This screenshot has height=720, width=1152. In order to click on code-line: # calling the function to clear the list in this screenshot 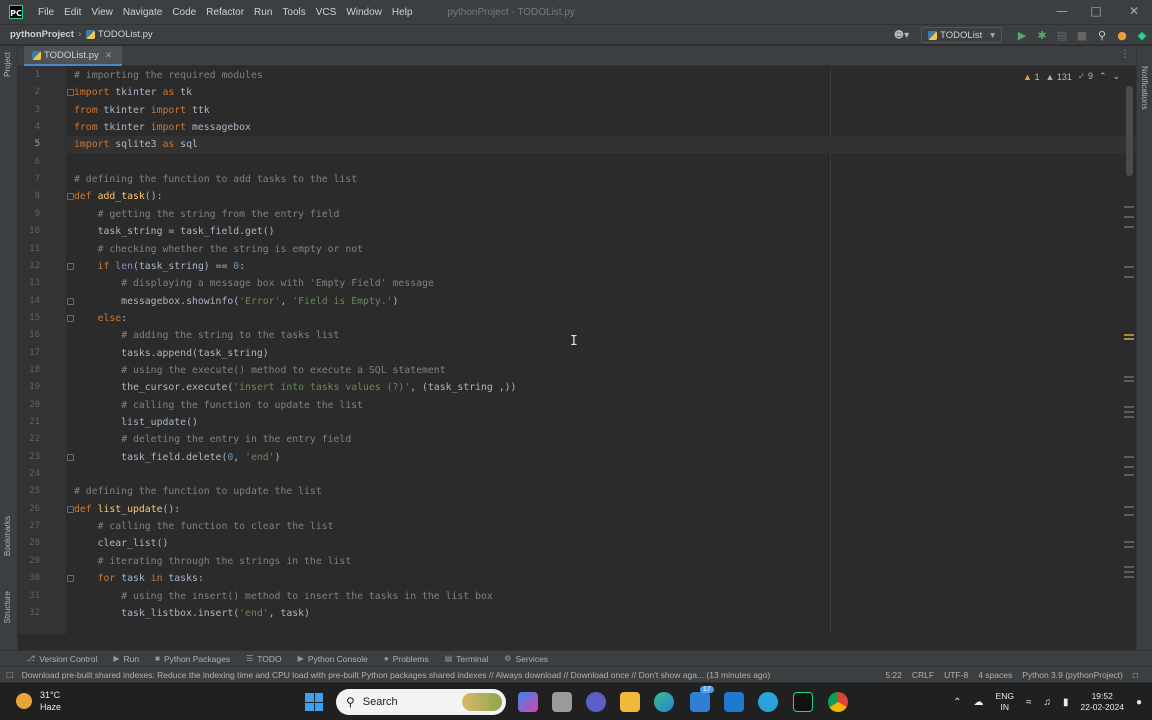, I will do `click(204, 526)`.